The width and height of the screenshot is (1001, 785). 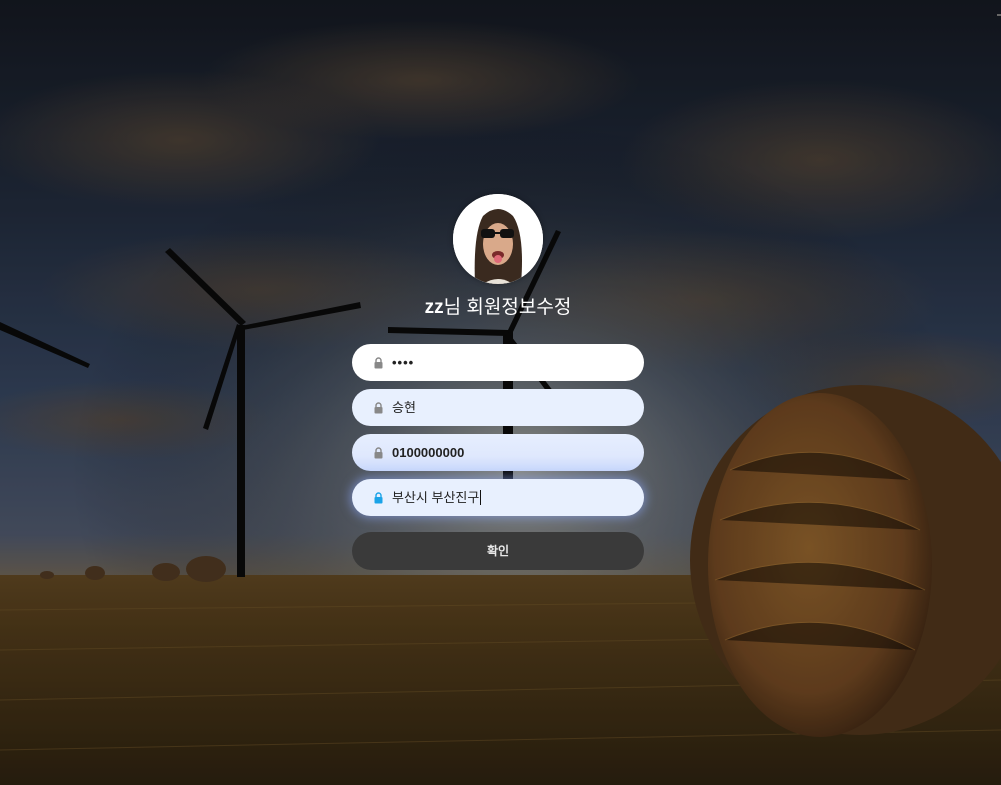 I want to click on phone-value: 0100000000, so click(x=428, y=452).